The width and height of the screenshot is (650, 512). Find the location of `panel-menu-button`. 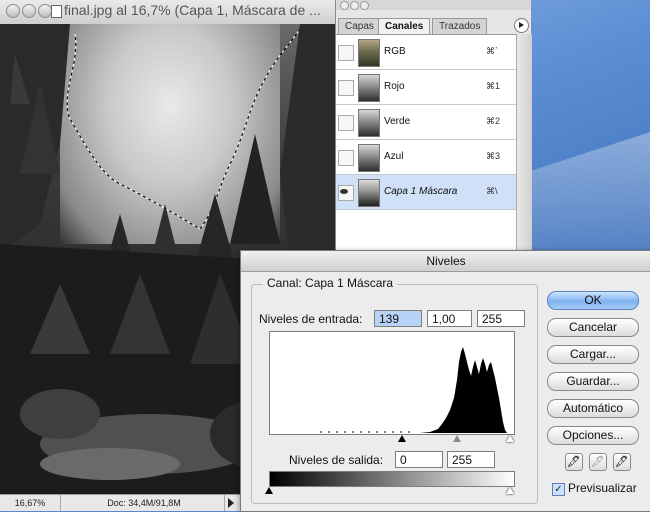

panel-menu-button is located at coordinates (521, 25).